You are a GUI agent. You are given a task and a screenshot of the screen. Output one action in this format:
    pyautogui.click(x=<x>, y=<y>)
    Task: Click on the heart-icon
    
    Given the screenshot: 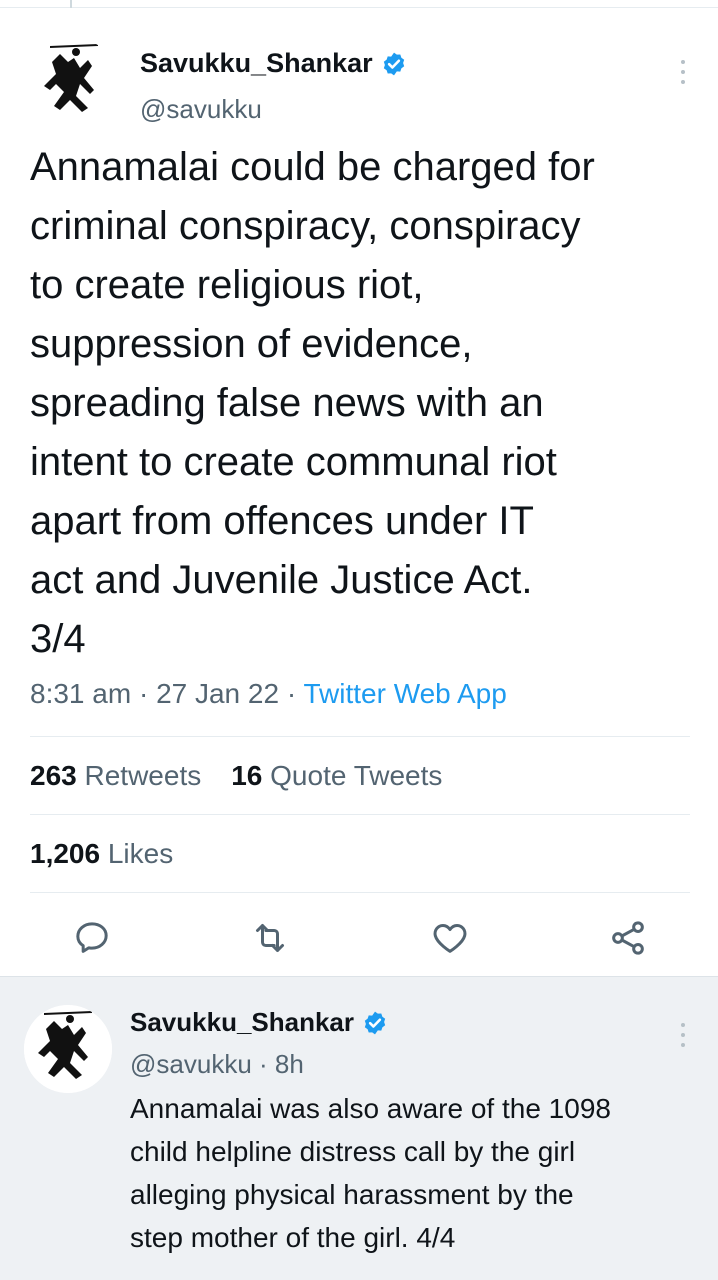 What is the action you would take?
    pyautogui.click(x=450, y=938)
    